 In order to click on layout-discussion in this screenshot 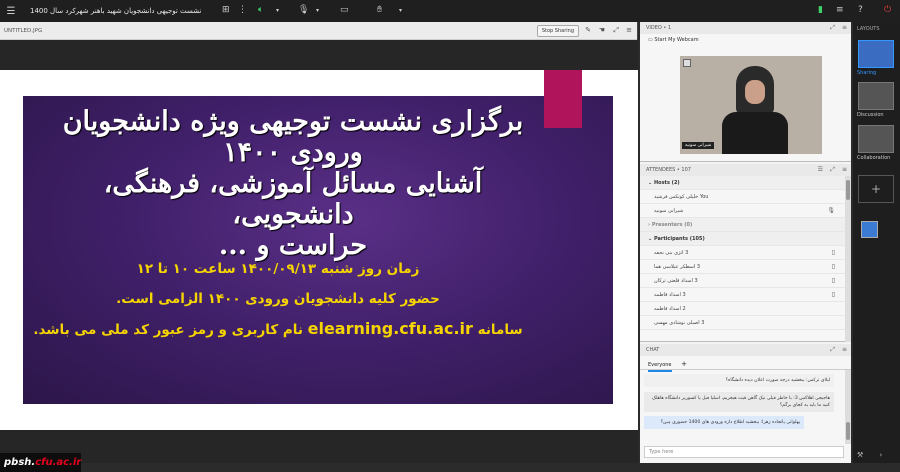, I will do `click(876, 96)`.